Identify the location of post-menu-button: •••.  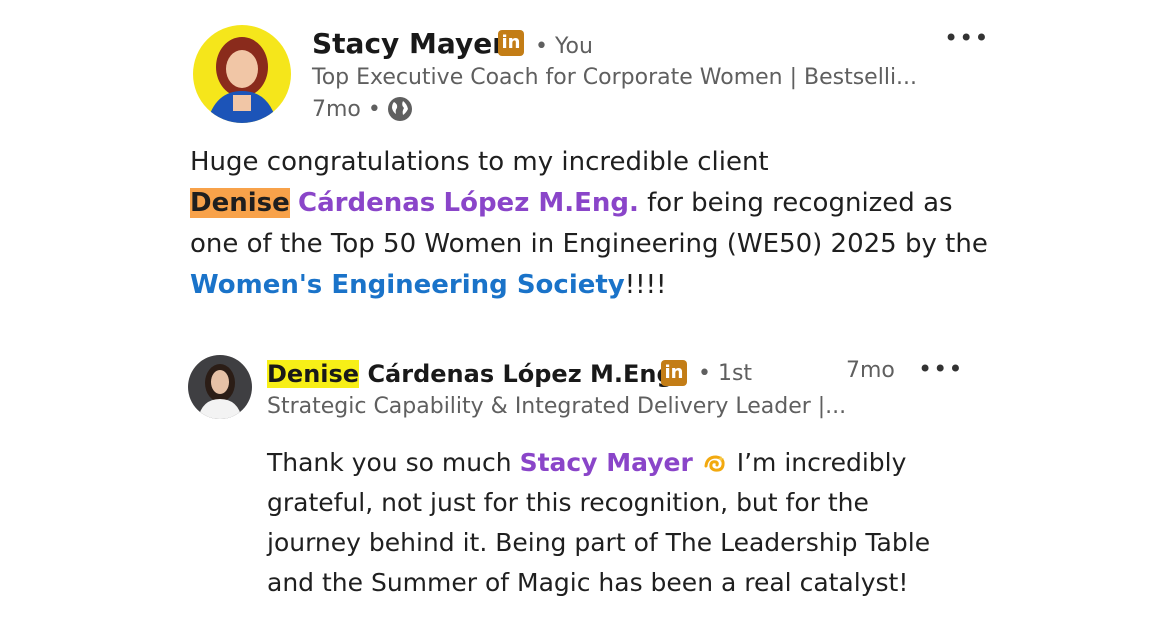
(966, 38).